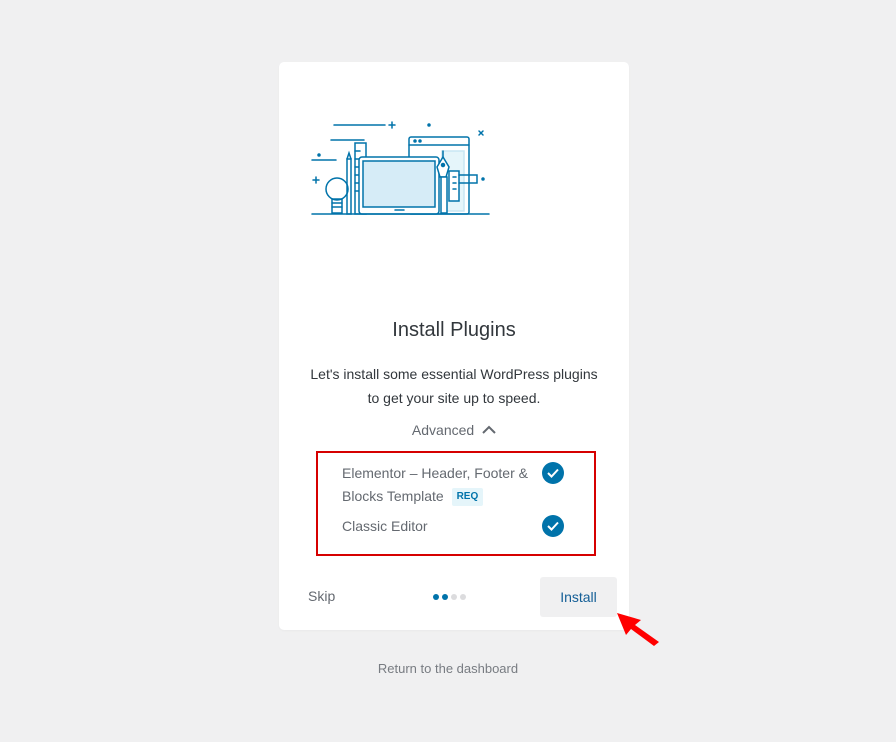 Image resolution: width=896 pixels, height=742 pixels. Describe the element at coordinates (454, 330) in the screenshot. I see `page-title: Install Plugins` at that location.